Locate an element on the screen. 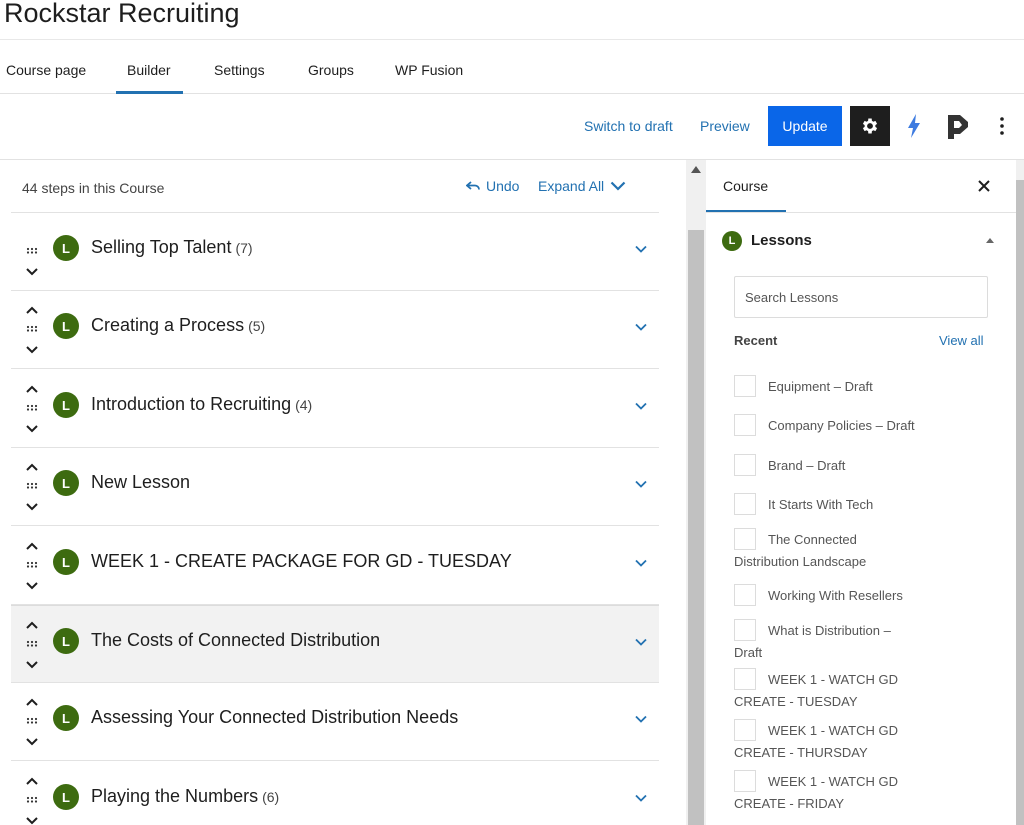 This screenshot has height=825, width=1024. collapse-triangle-icon is located at coordinates (990, 240).